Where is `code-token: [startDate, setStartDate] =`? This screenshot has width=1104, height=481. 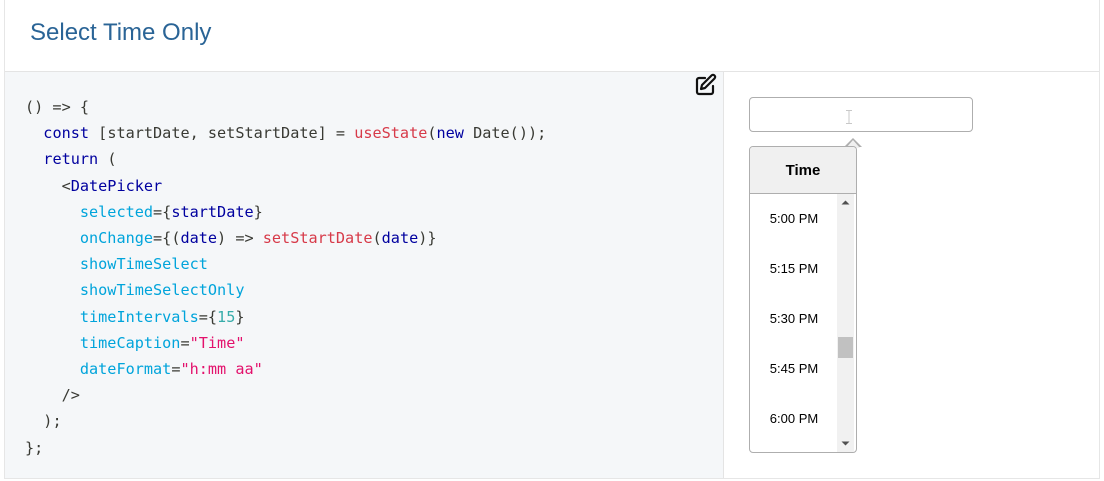 code-token: [startDate, setStartDate] = is located at coordinates (226, 133).